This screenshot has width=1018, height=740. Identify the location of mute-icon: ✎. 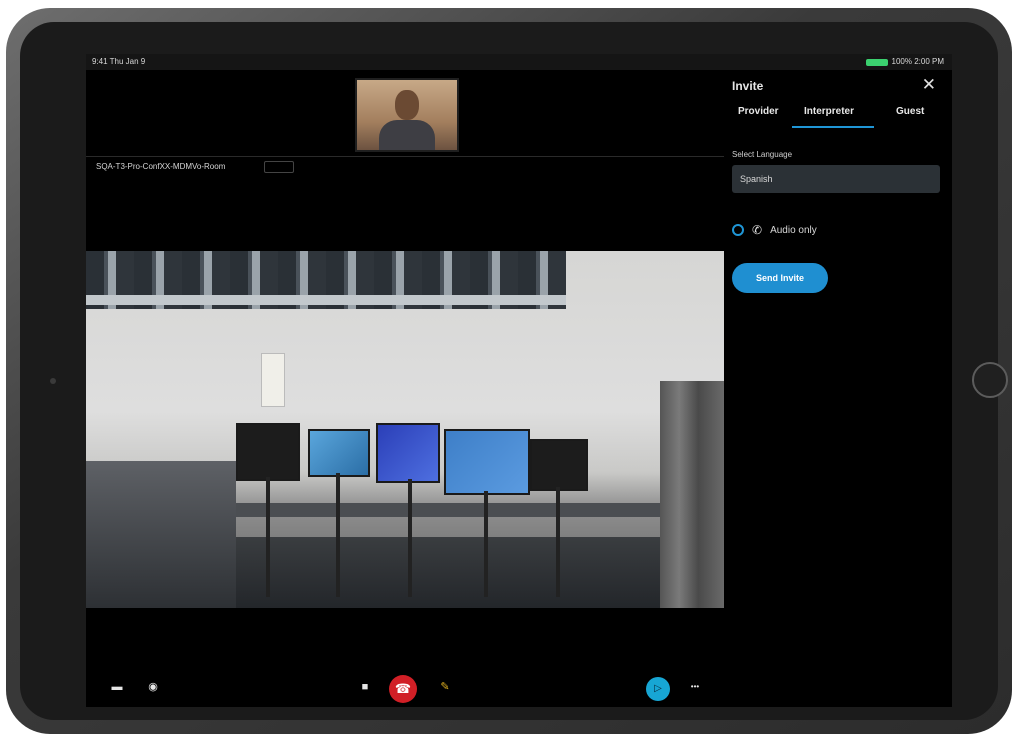
(445, 687).